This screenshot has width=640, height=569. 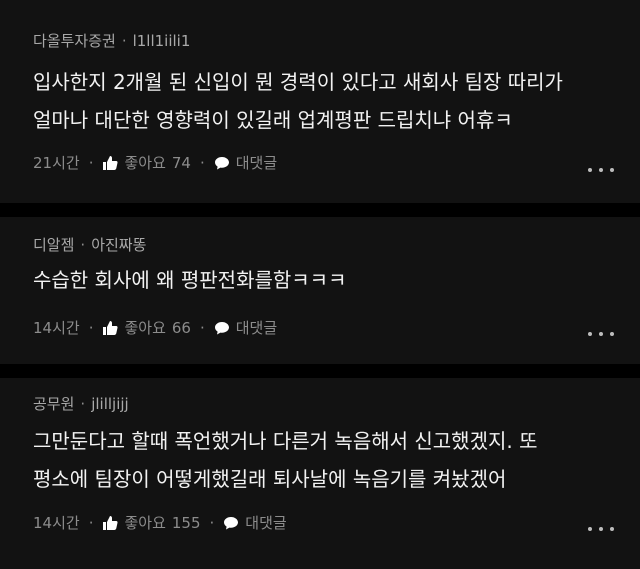 What do you see at coordinates (89, 244) in the screenshot?
I see `comment-meta: 디알젬 · 아진짜똥` at bounding box center [89, 244].